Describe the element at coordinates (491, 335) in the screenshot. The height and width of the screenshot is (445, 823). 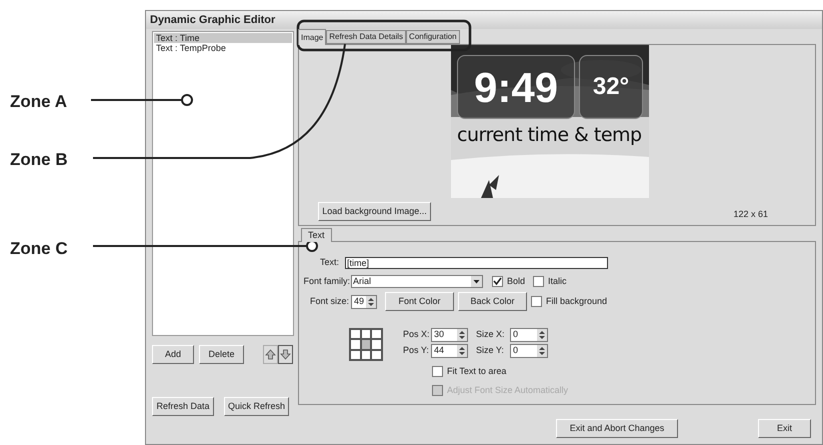
I see `field-label: Size X:` at that location.